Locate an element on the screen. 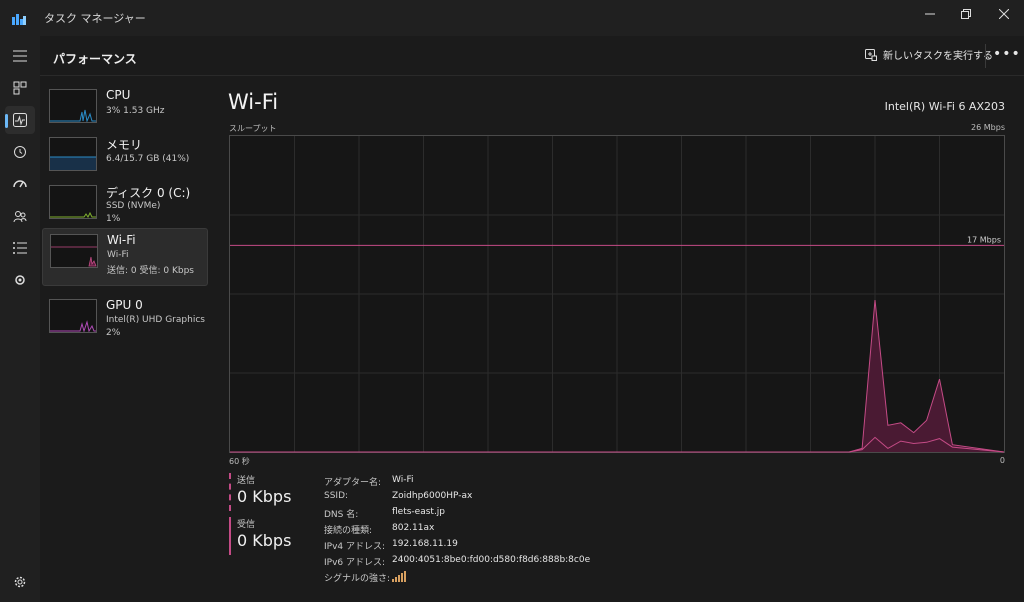  perf-item-name: GPU 0 is located at coordinates (124, 305).